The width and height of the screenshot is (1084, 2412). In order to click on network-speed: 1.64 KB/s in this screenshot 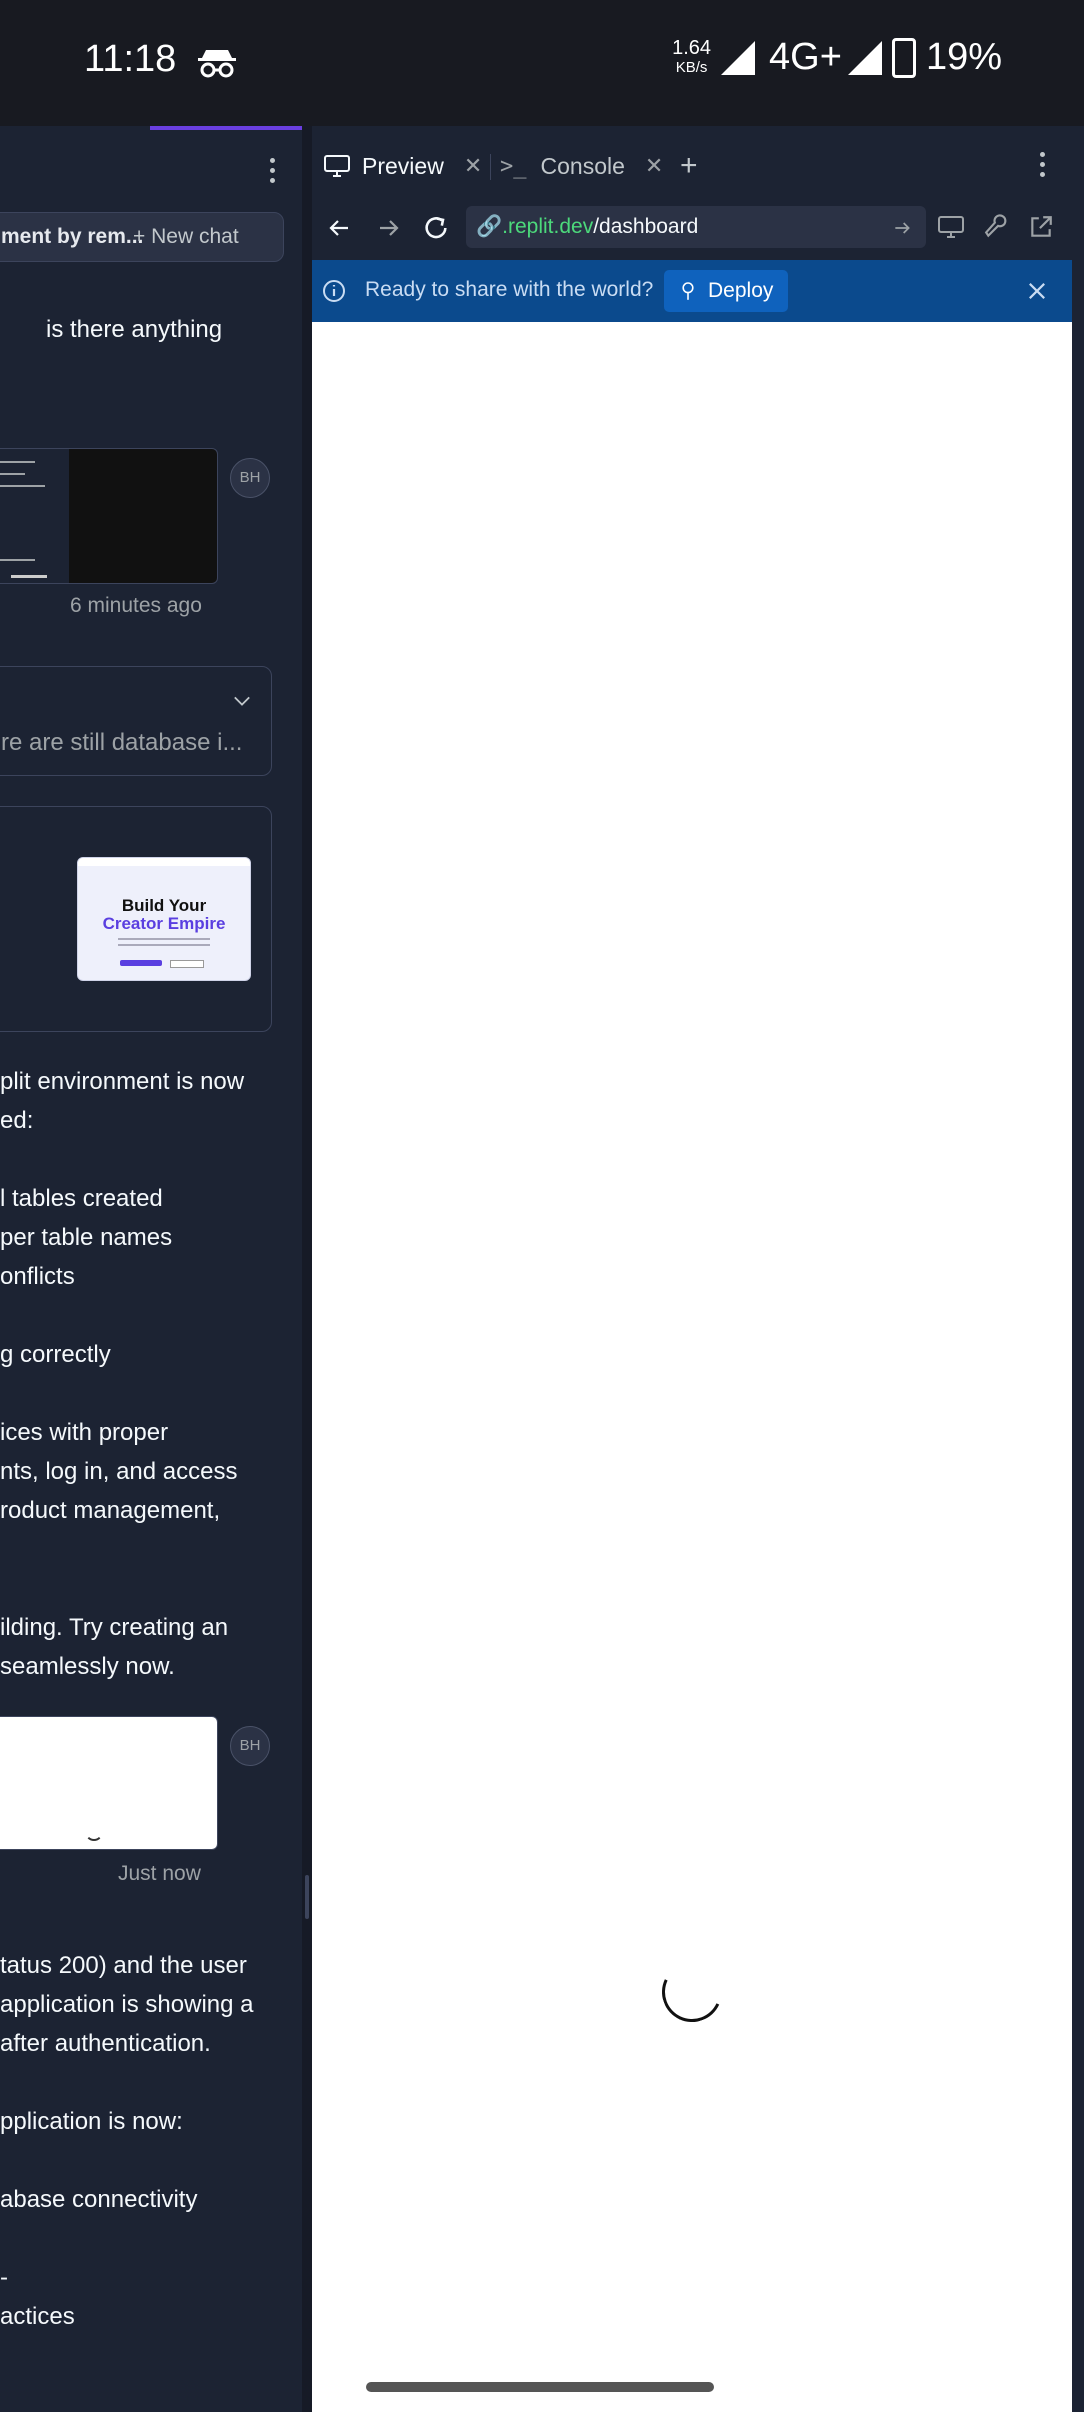, I will do `click(692, 56)`.